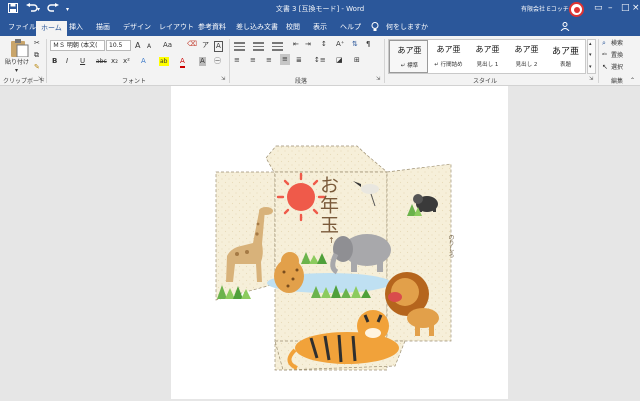 The image size is (640, 401). What do you see at coordinates (368, 44) in the screenshot?
I see `show-marks-icon: ¶` at bounding box center [368, 44].